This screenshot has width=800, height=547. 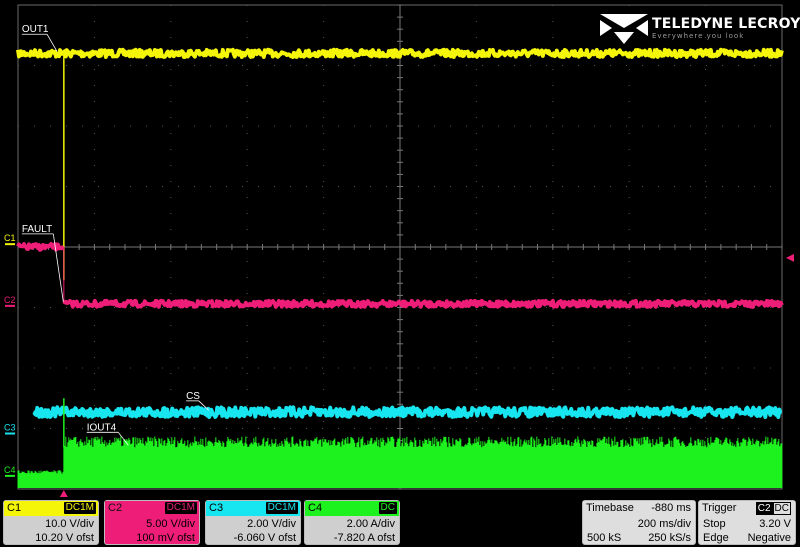 What do you see at coordinates (624, 29) in the screenshot?
I see `lecroy-emblem-icon` at bounding box center [624, 29].